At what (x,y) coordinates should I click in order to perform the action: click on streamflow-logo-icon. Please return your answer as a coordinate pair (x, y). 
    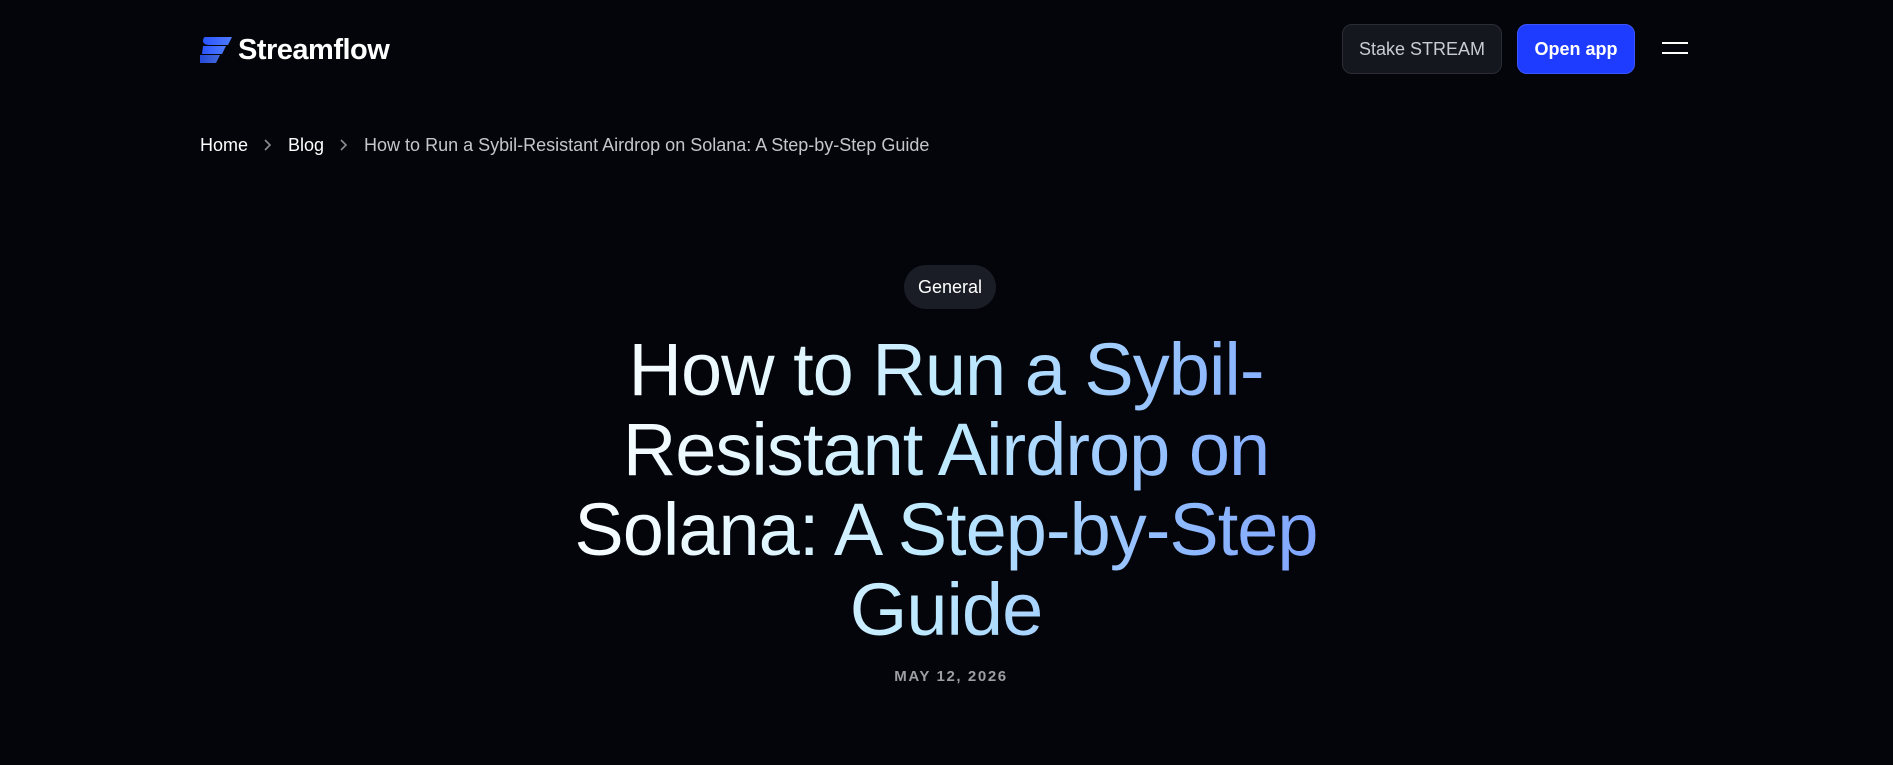
    Looking at the image, I should click on (216, 50).